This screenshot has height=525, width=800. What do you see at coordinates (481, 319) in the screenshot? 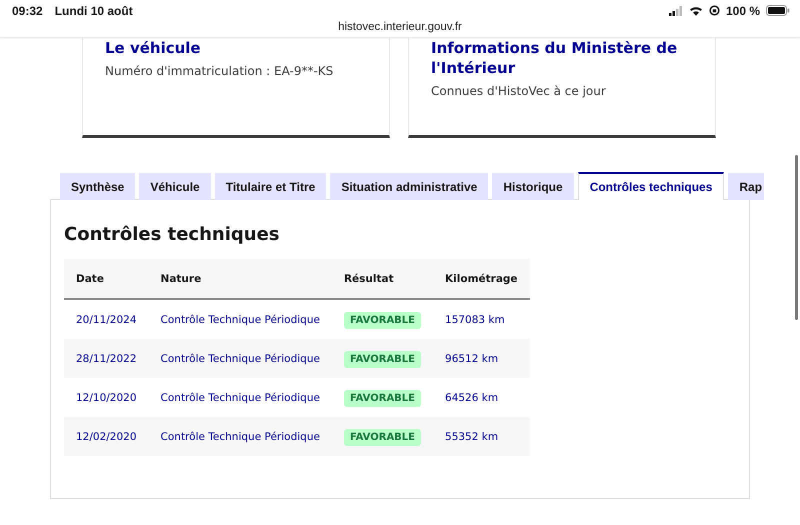
I see `mileage-cell: 157083 km` at bounding box center [481, 319].